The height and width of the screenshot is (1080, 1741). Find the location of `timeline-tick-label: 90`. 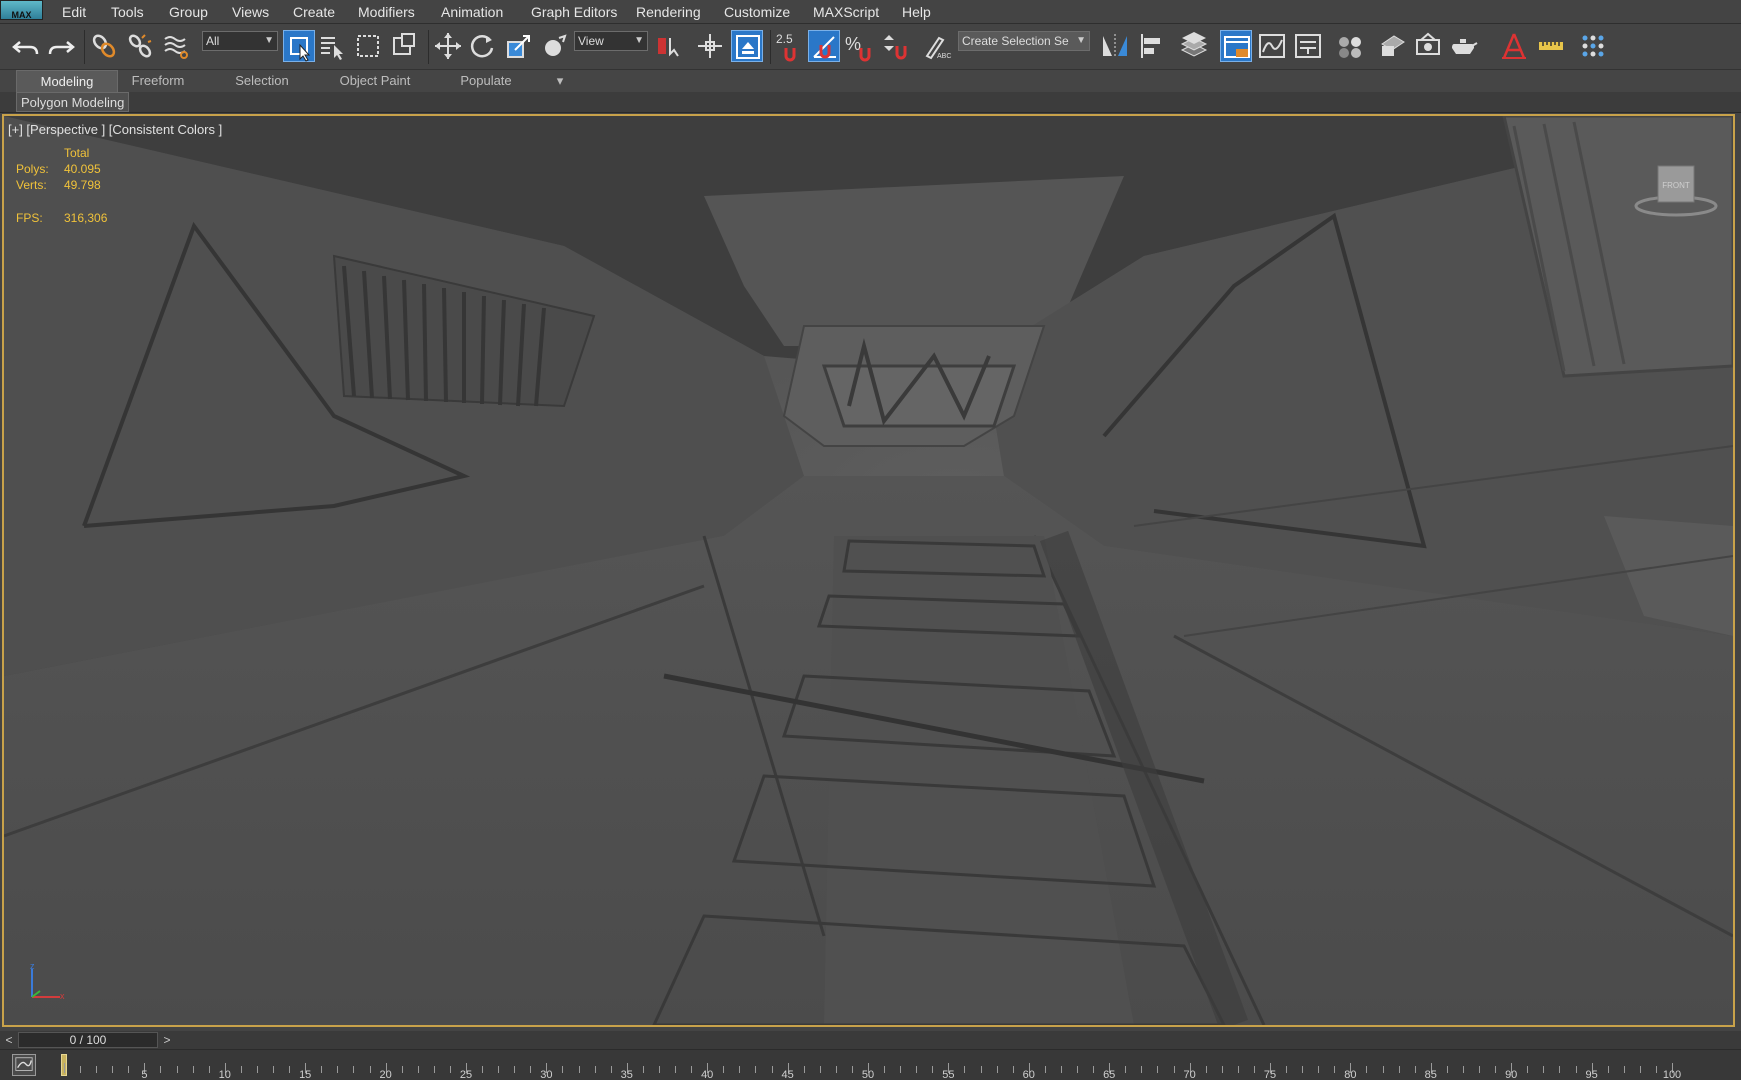

timeline-tick-label: 90 is located at coordinates (1511, 1074).